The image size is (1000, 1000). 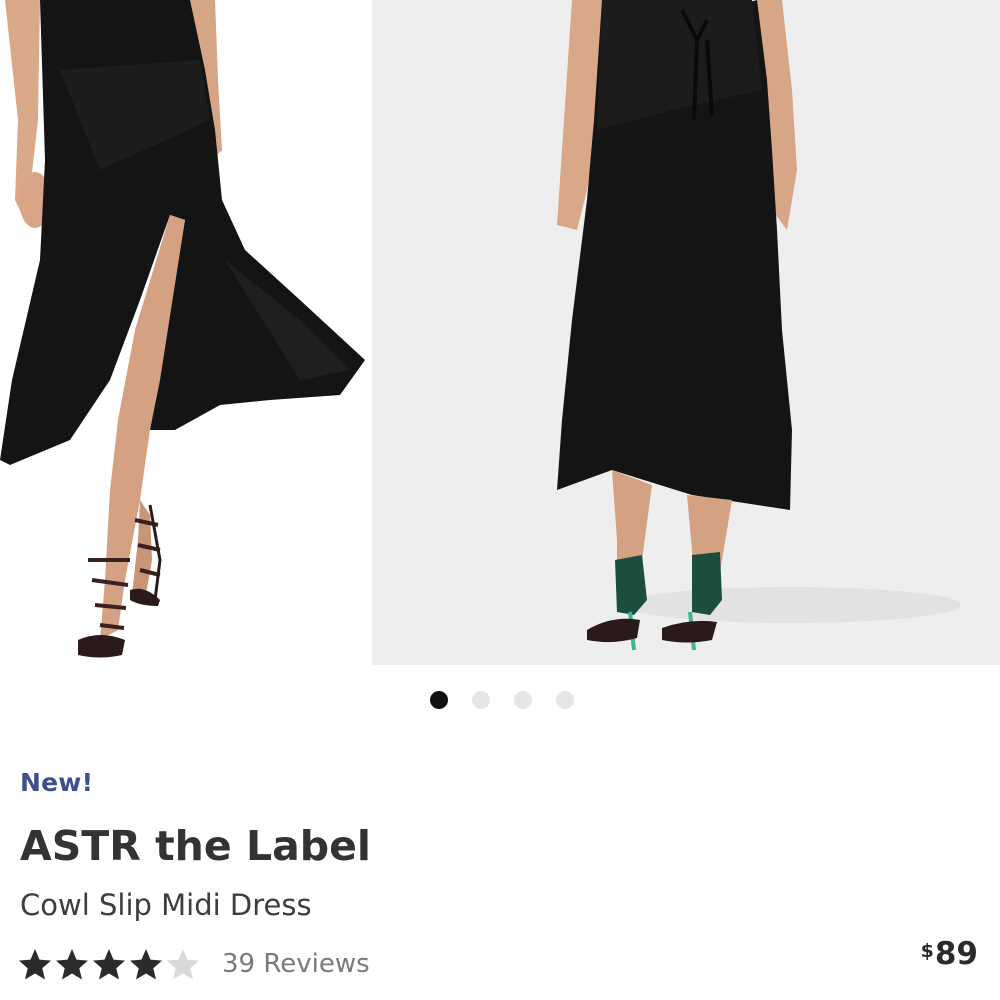 What do you see at coordinates (956, 954) in the screenshot?
I see `price-value: 89` at bounding box center [956, 954].